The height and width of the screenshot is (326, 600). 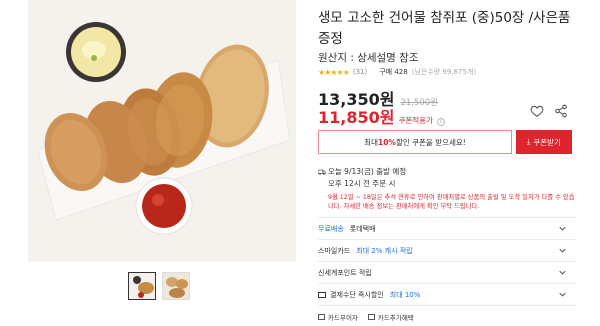 I want to click on coupon-price-row: 11,850원 쿠폰적용가 i, so click(x=381, y=116).